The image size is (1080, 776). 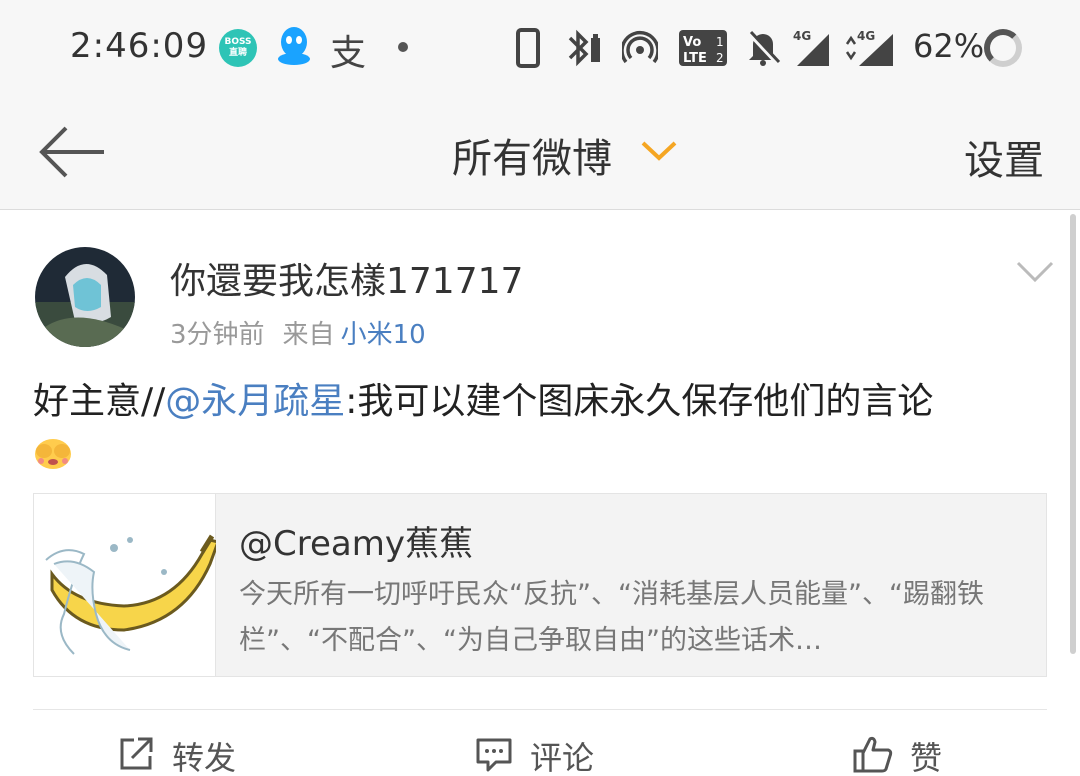 I want to click on repost-icon, so click(x=136, y=755).